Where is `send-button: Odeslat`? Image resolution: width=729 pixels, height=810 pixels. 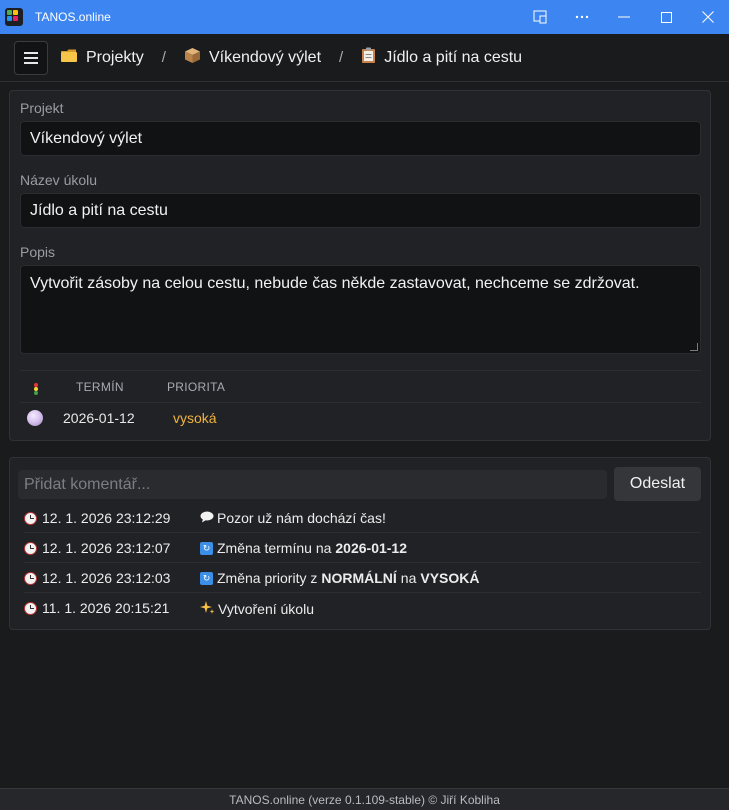
send-button: Odeslat is located at coordinates (657, 484).